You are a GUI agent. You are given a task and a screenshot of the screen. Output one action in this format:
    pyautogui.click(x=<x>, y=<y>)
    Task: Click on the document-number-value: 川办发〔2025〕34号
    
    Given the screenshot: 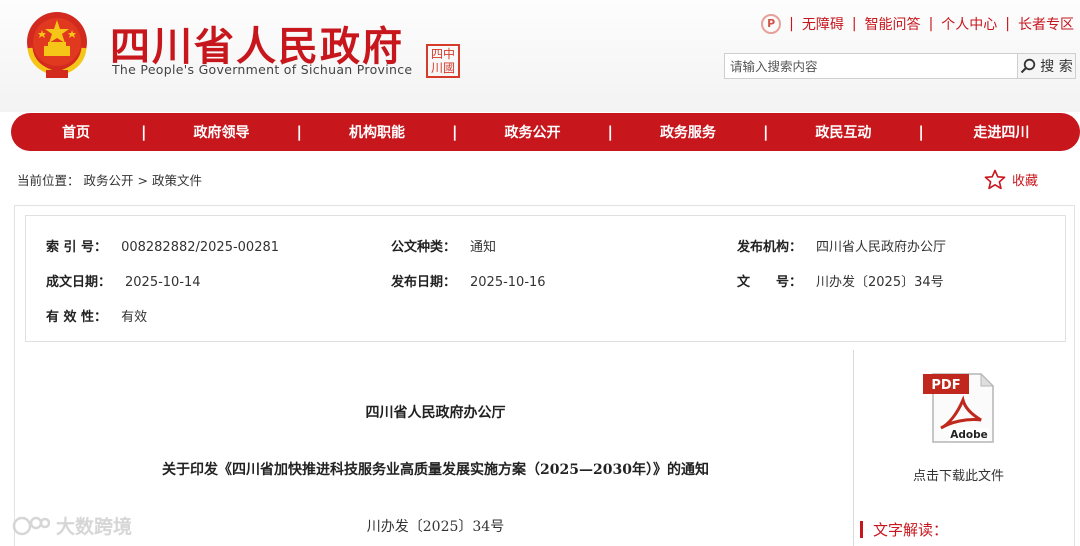 What is the action you would take?
    pyautogui.click(x=880, y=282)
    